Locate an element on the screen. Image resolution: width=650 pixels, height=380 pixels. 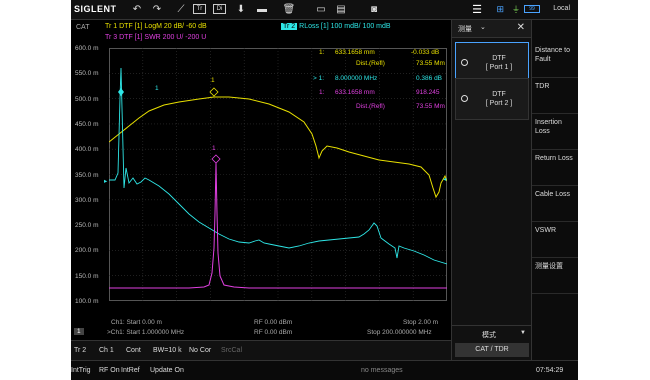
y-axis-label: 450.0 m is located at coordinates (87, 124).